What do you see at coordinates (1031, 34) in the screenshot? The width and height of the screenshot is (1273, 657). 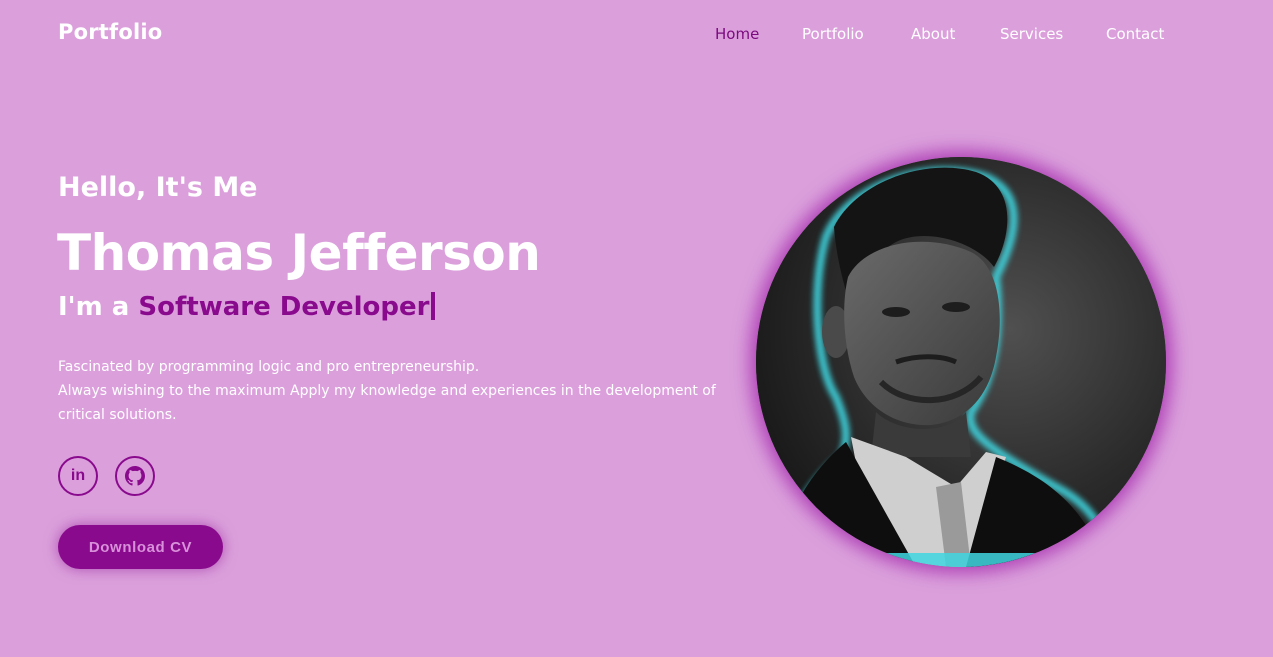 I see `nav-services: Services` at bounding box center [1031, 34].